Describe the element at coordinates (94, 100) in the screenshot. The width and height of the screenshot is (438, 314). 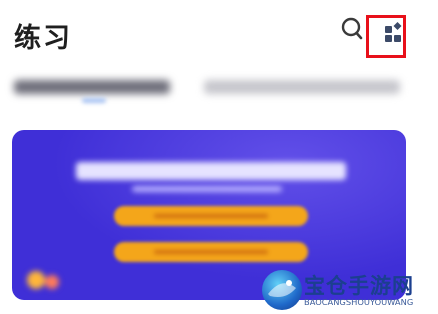
I see `tab-active-indicator` at that location.